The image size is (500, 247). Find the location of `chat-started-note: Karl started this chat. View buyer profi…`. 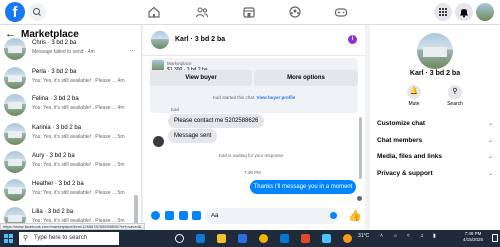

chat-started-note: Karl started this chat. View buyer profi… is located at coordinates (254, 97).